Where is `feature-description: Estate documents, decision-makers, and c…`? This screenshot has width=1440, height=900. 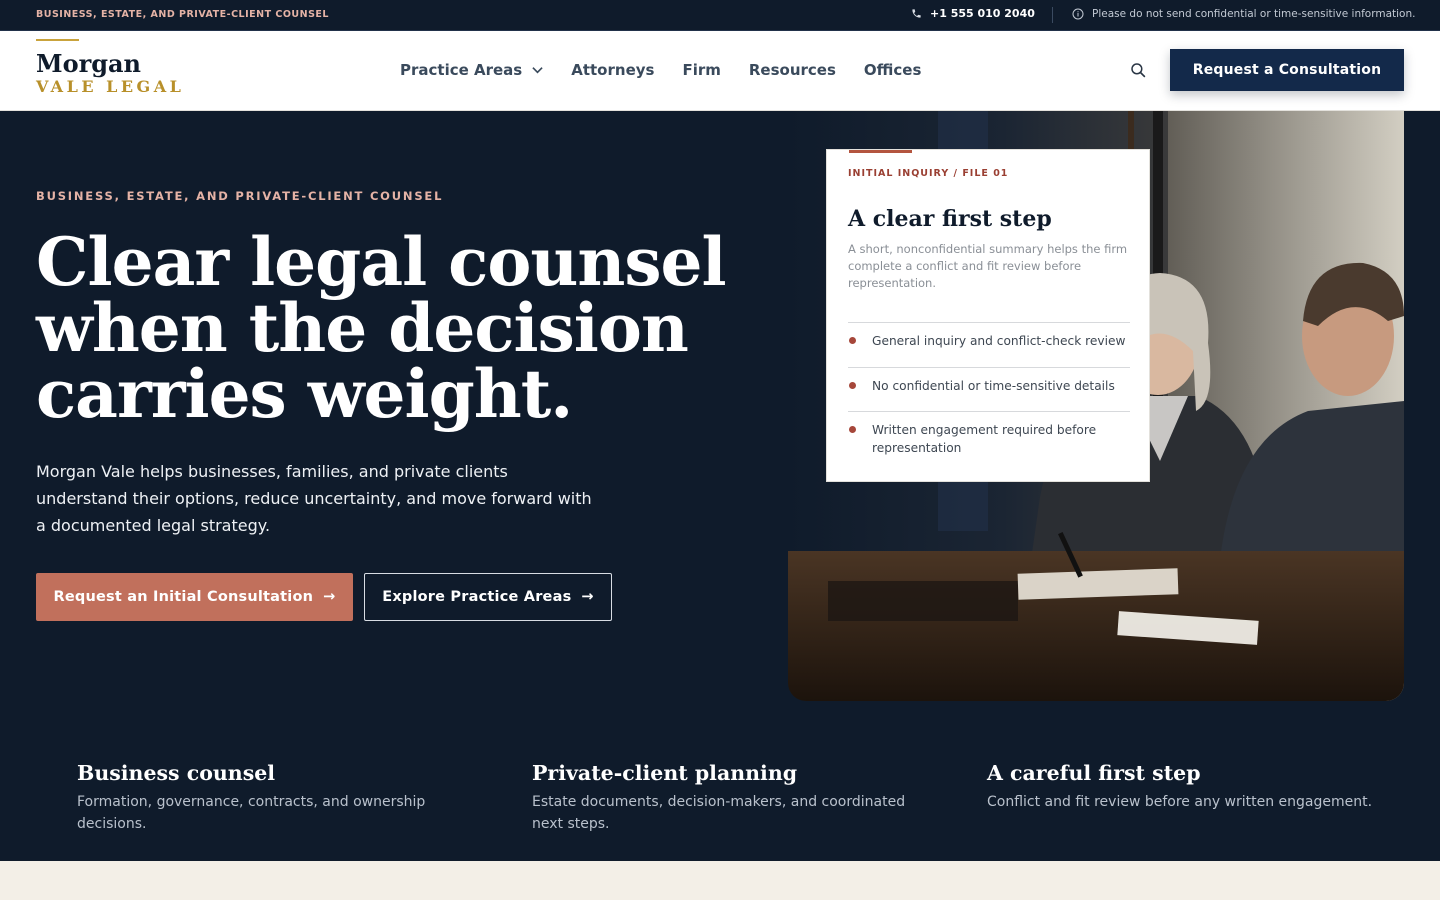
feature-description: Estate documents, decision-makers, and c… is located at coordinates (719, 813).